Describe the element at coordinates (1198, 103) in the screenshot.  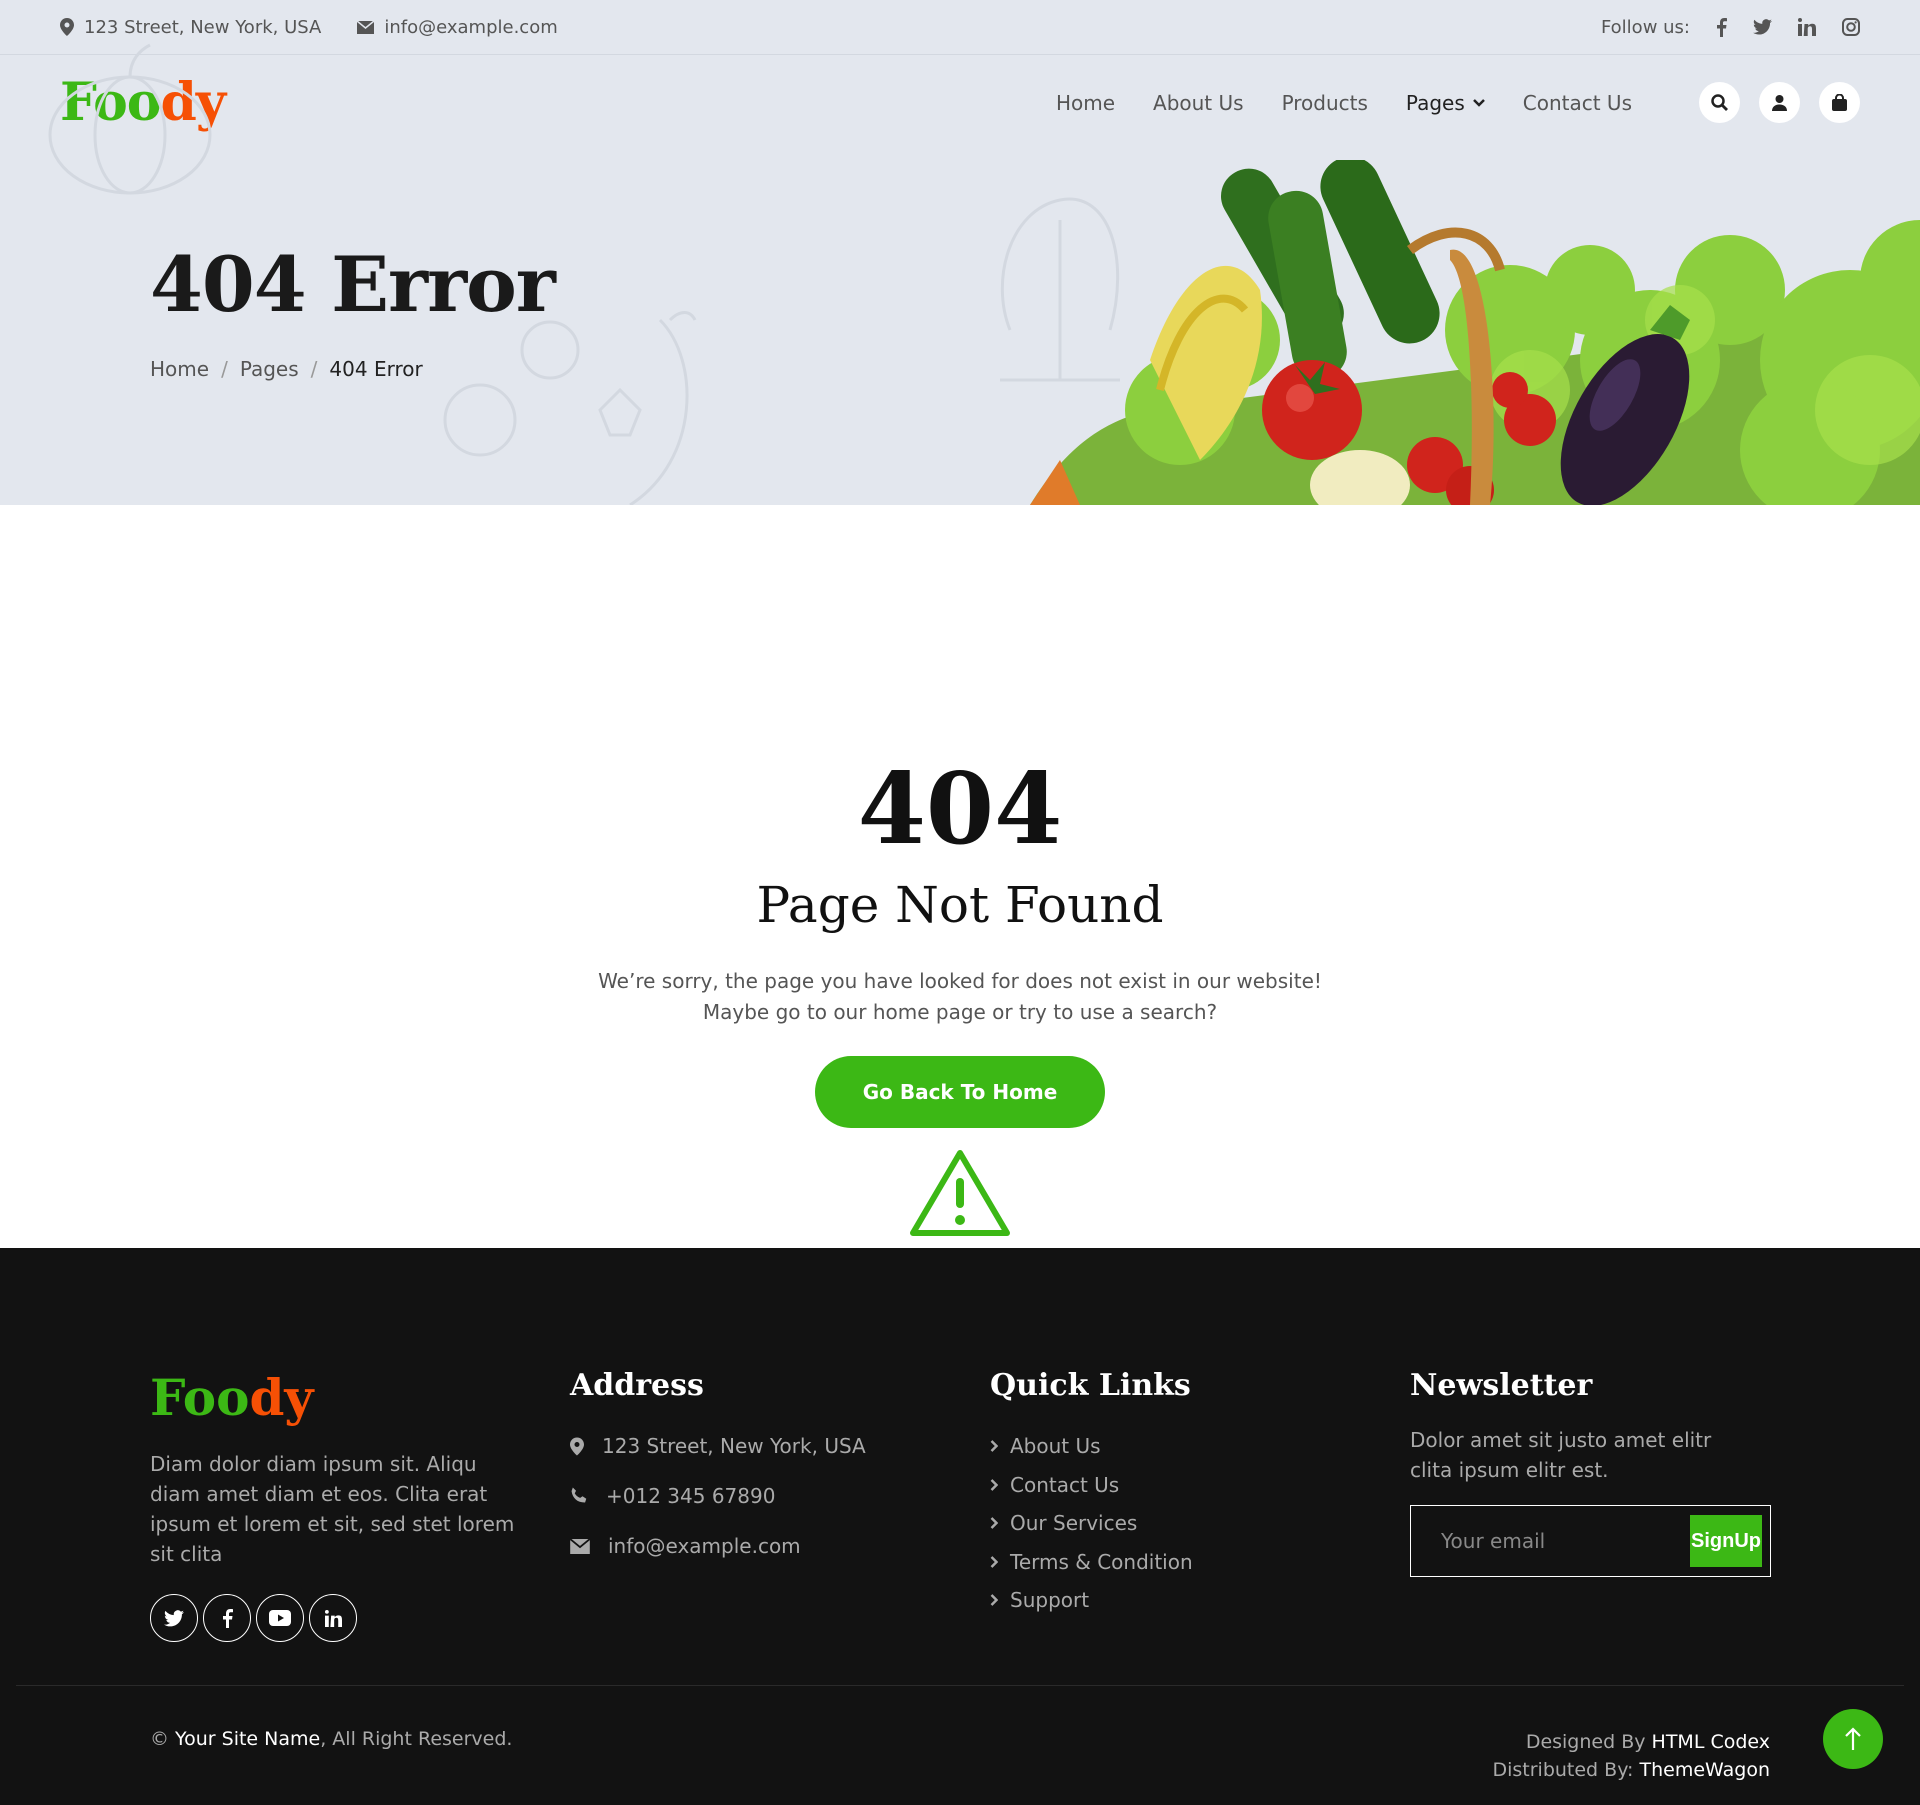
I see `nav-about-us: About Us` at that location.